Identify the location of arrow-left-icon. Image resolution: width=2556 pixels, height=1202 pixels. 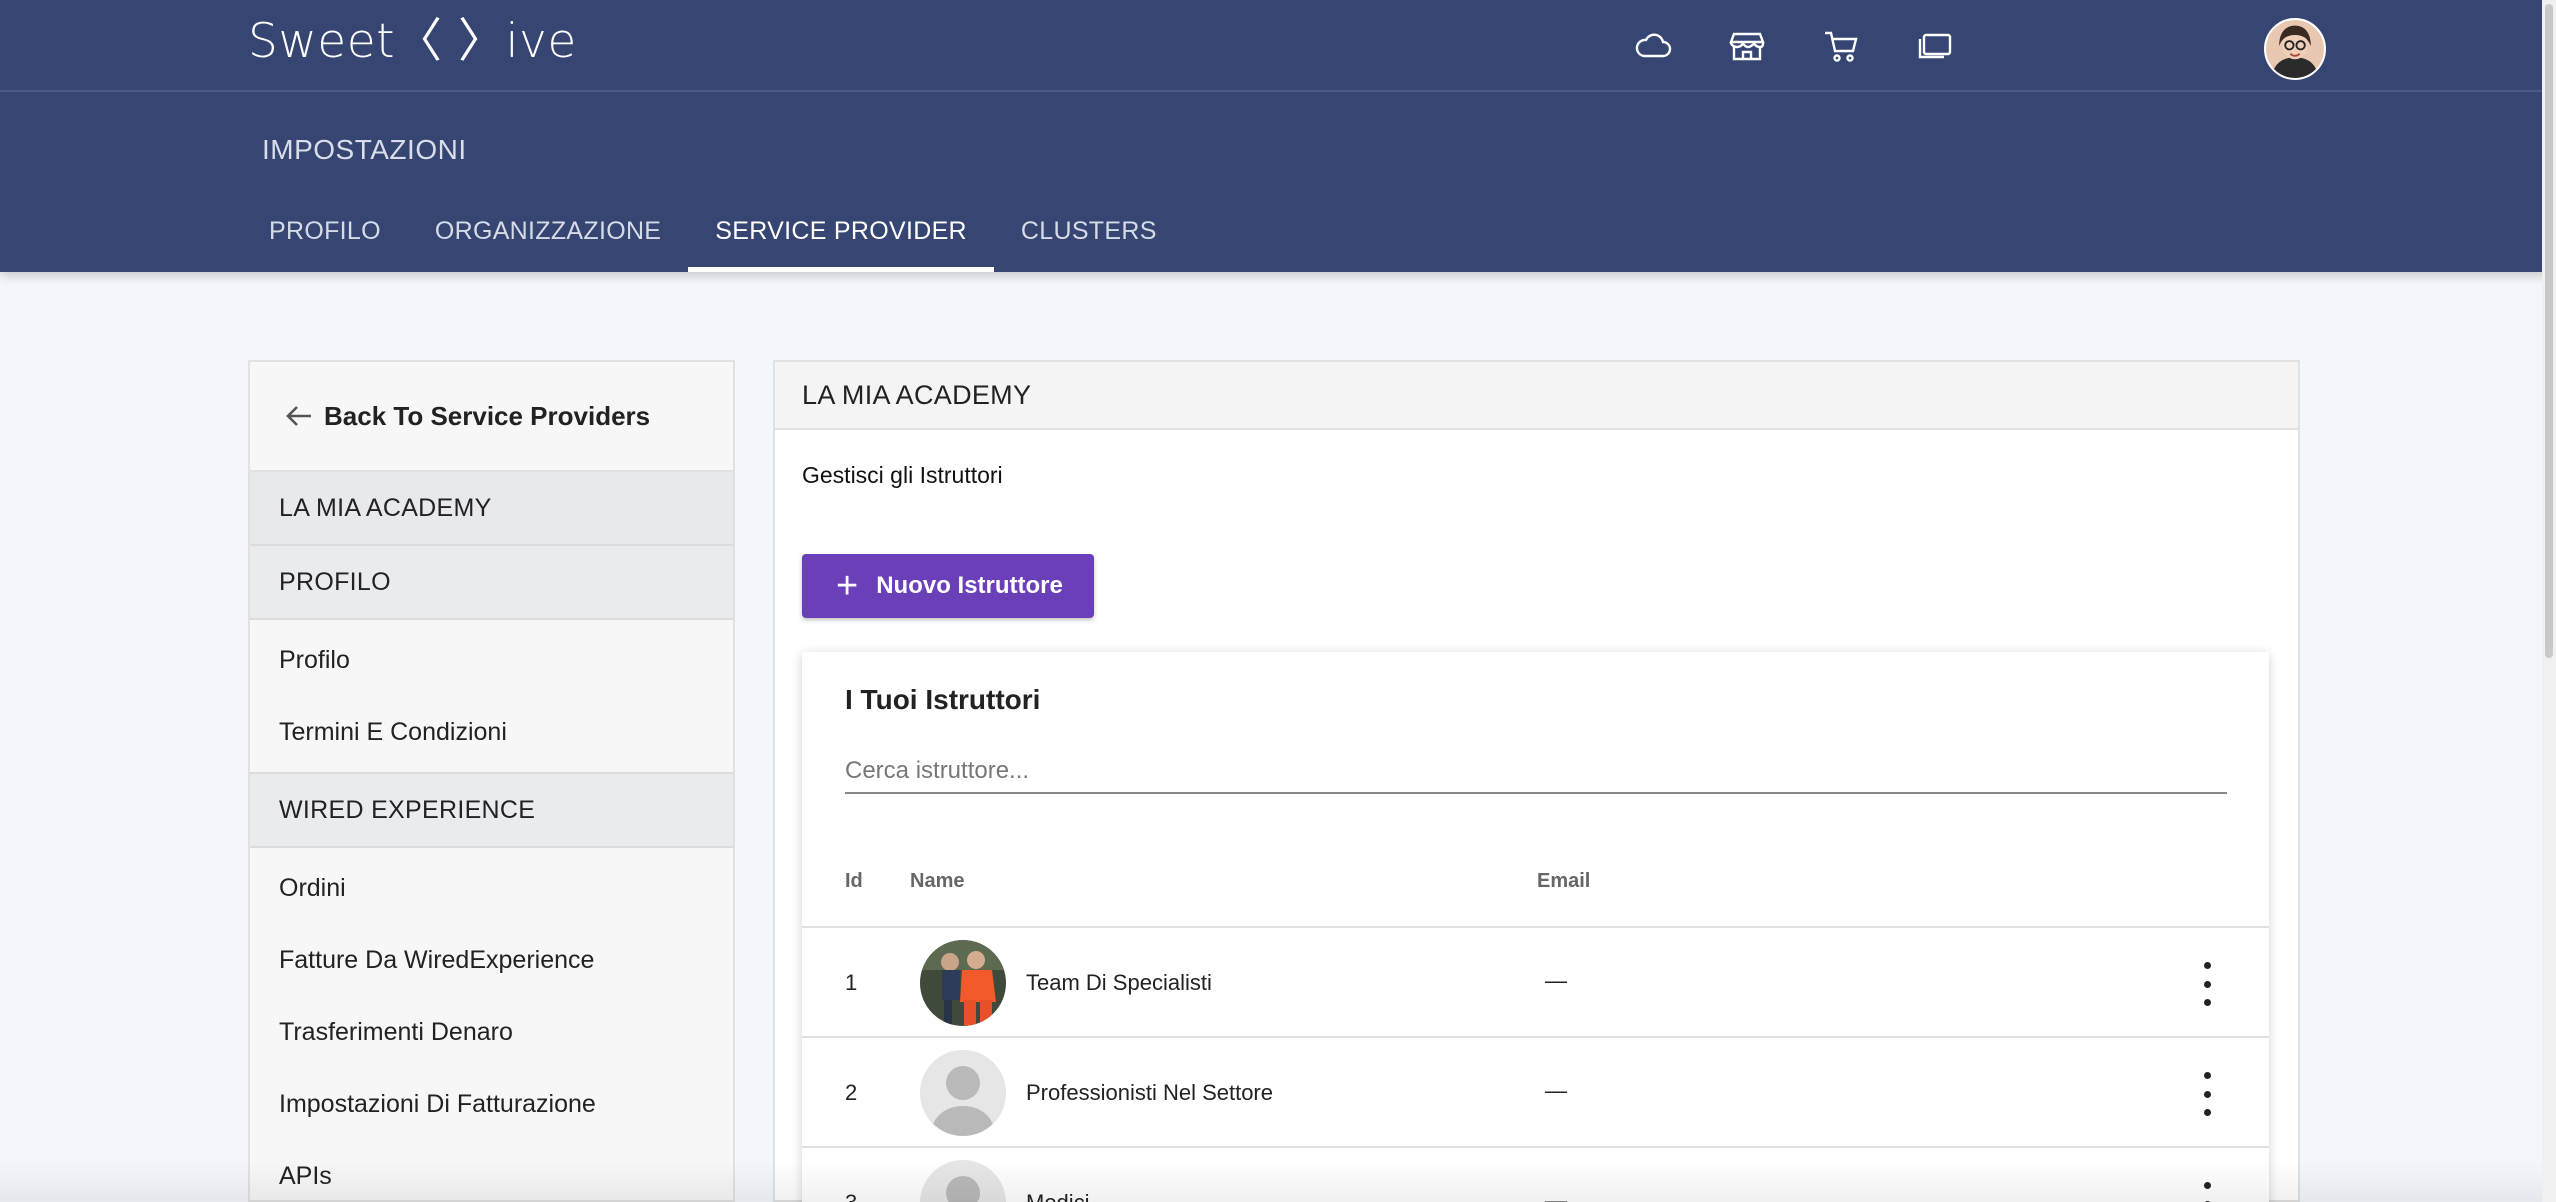
(298, 416).